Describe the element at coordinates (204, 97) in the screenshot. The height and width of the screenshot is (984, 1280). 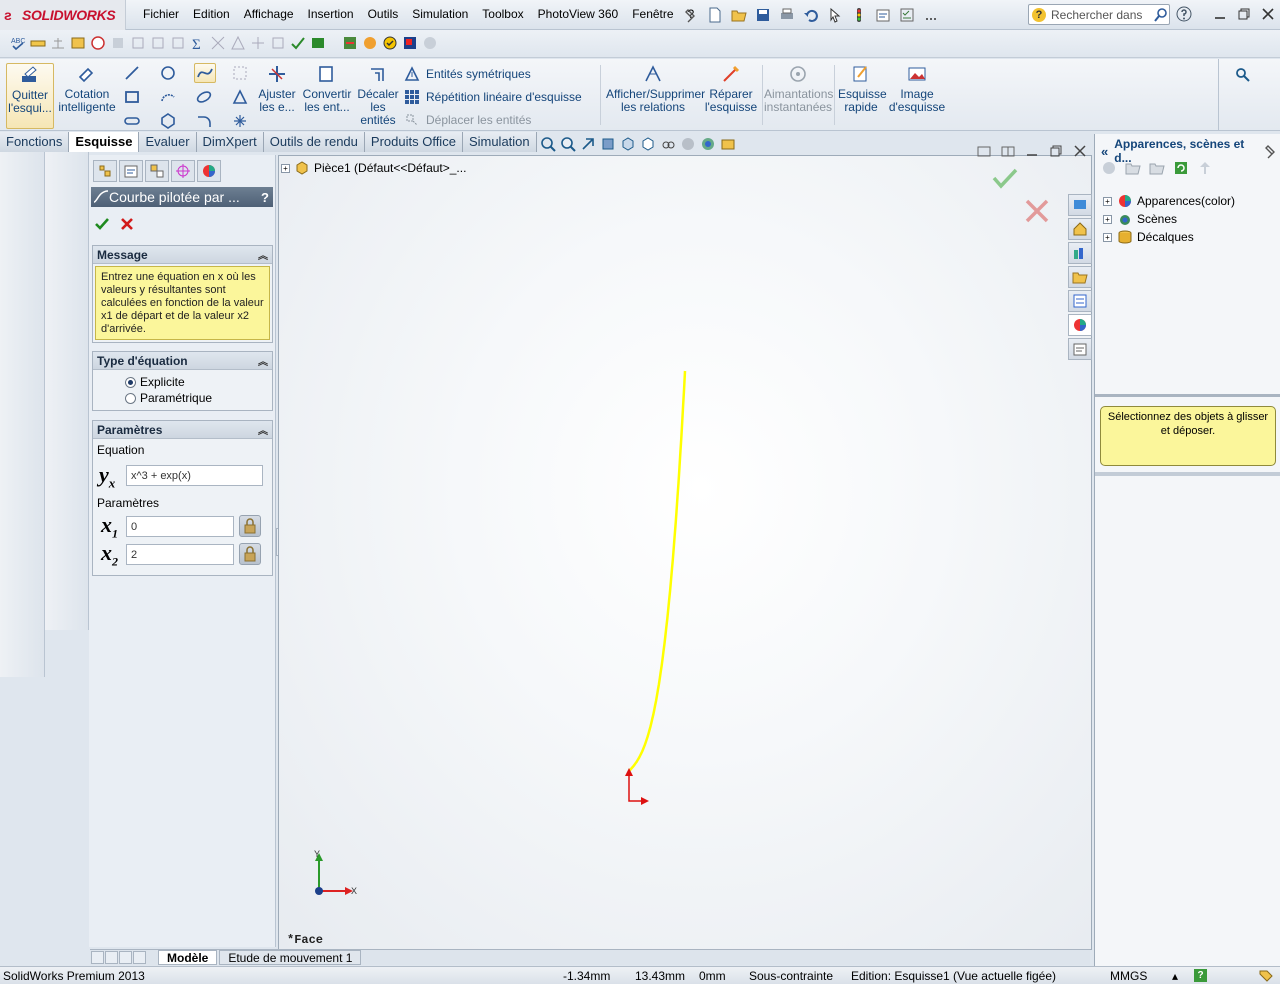
I see `ellipse-icon` at that location.